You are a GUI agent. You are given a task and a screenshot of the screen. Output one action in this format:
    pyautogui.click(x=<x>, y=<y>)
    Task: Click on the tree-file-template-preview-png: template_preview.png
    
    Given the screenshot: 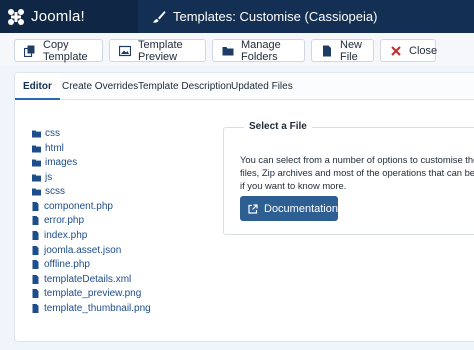 What is the action you would take?
    pyautogui.click(x=86, y=293)
    